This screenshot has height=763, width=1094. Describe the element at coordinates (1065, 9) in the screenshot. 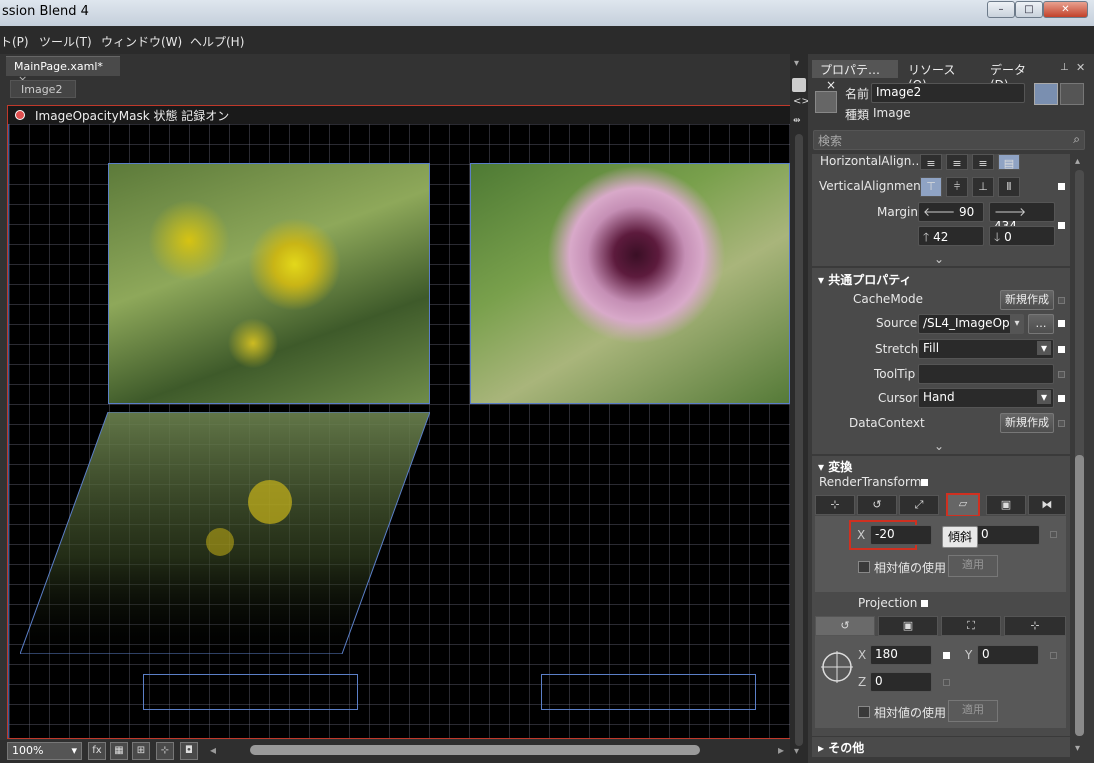

I see `close-button: ✕` at that location.